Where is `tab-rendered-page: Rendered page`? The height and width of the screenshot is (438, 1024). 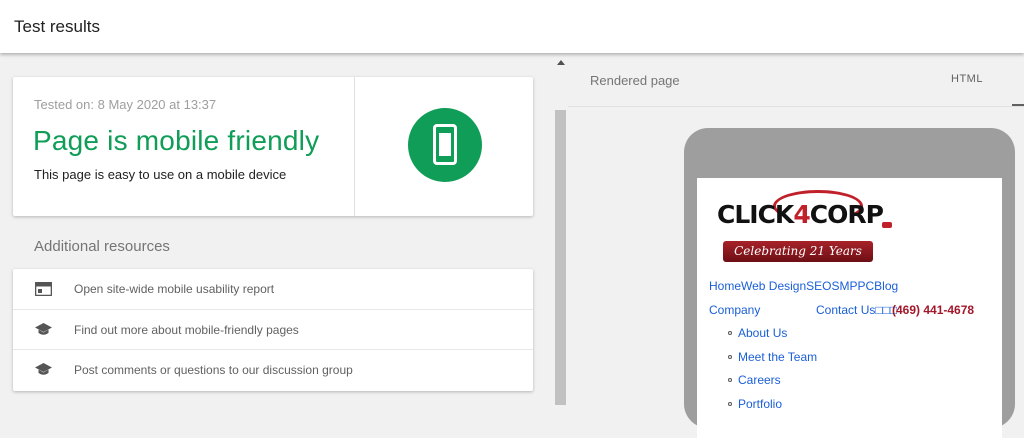 tab-rendered-page: Rendered page is located at coordinates (635, 80).